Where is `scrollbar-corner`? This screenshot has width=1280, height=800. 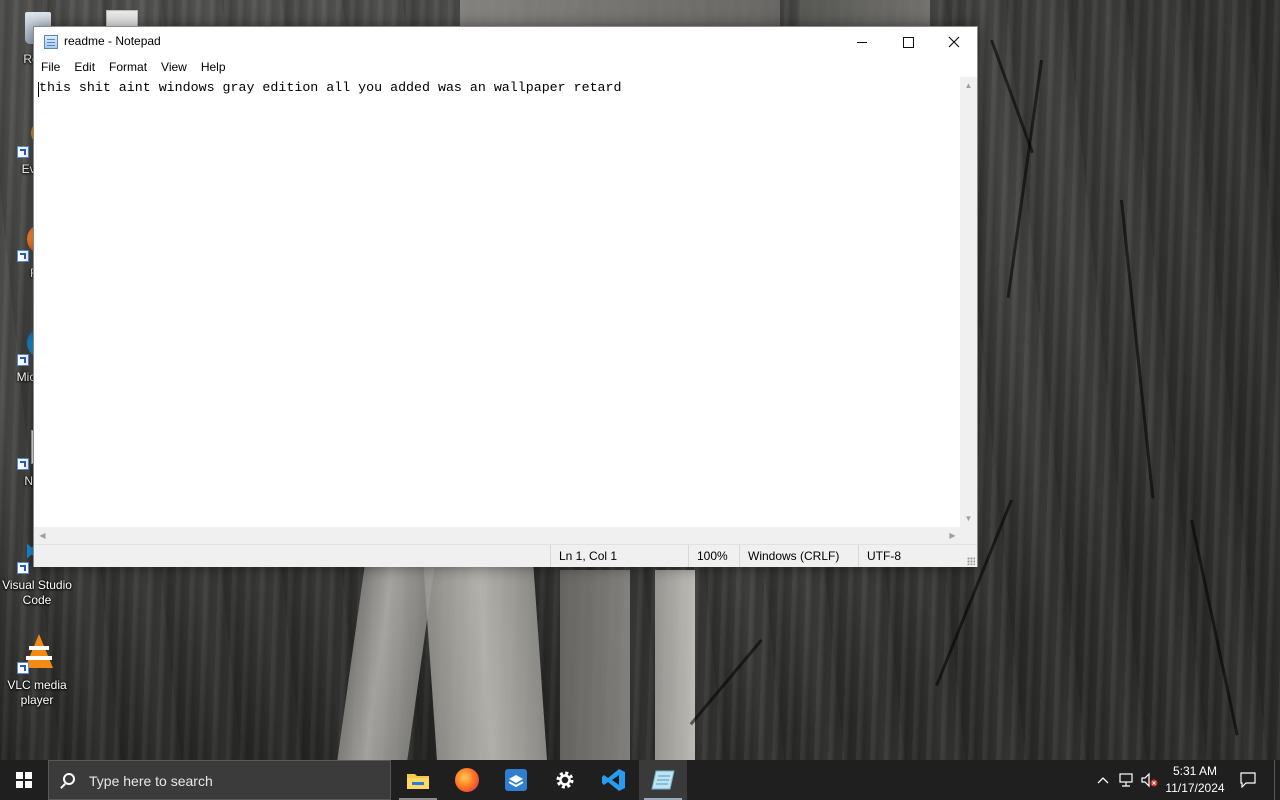 scrollbar-corner is located at coordinates (968, 535).